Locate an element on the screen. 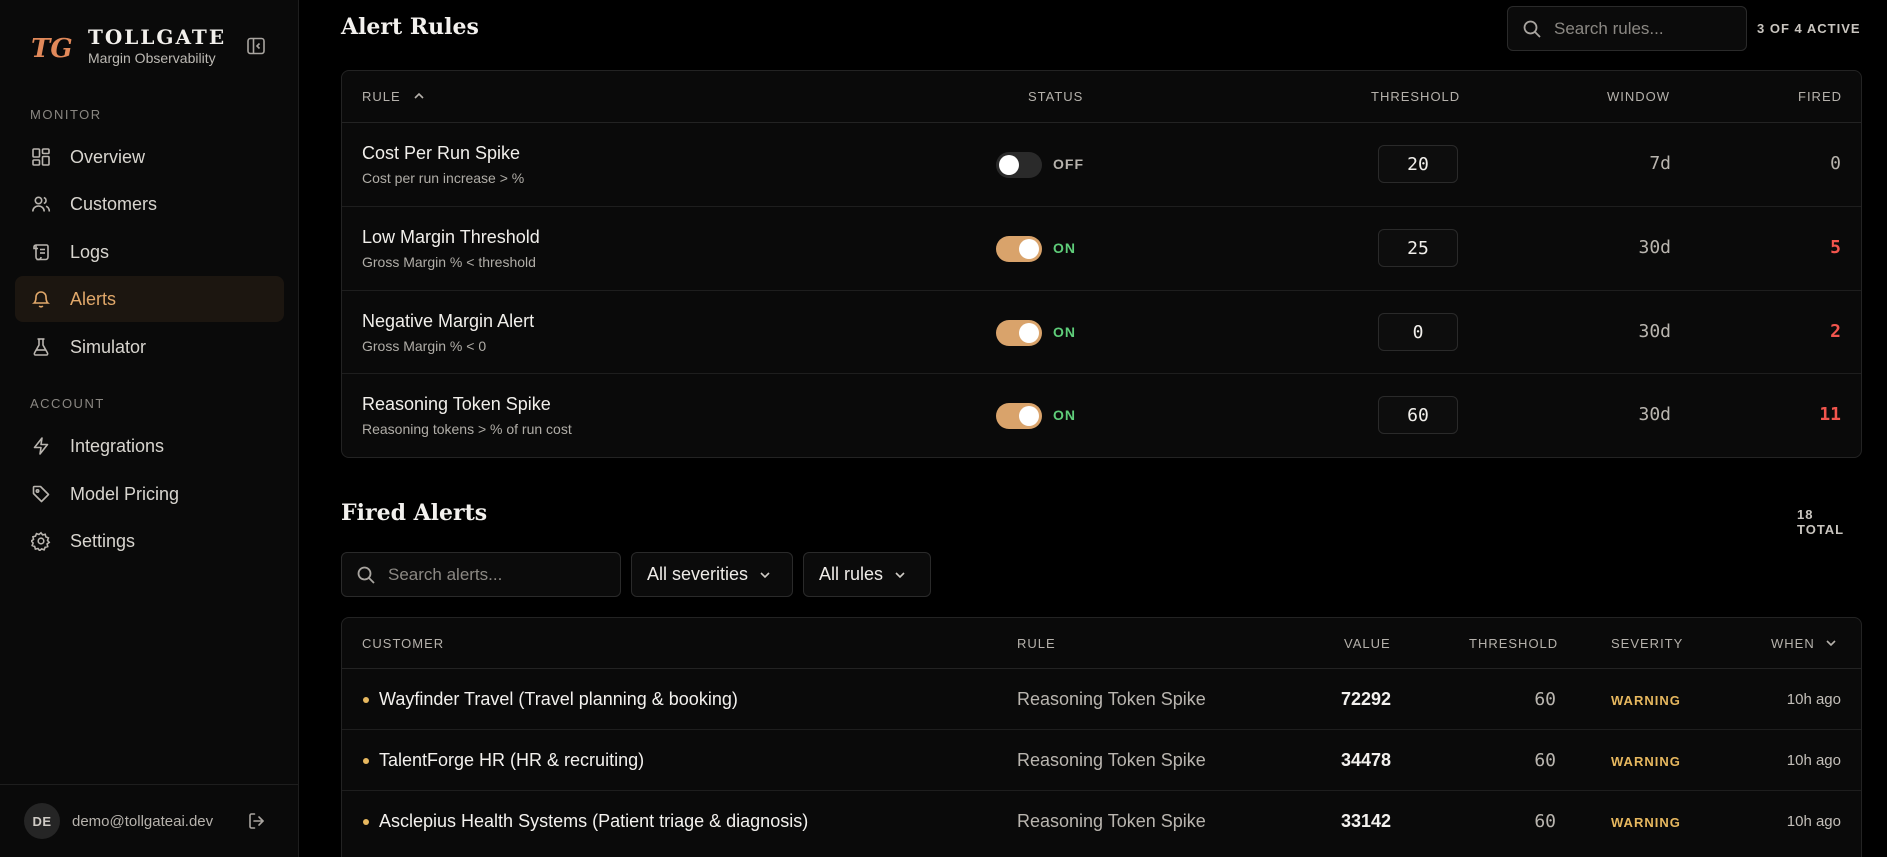 Image resolution: width=1887 pixels, height=857 pixels. svg-text: TG is located at coordinates (51, 48).